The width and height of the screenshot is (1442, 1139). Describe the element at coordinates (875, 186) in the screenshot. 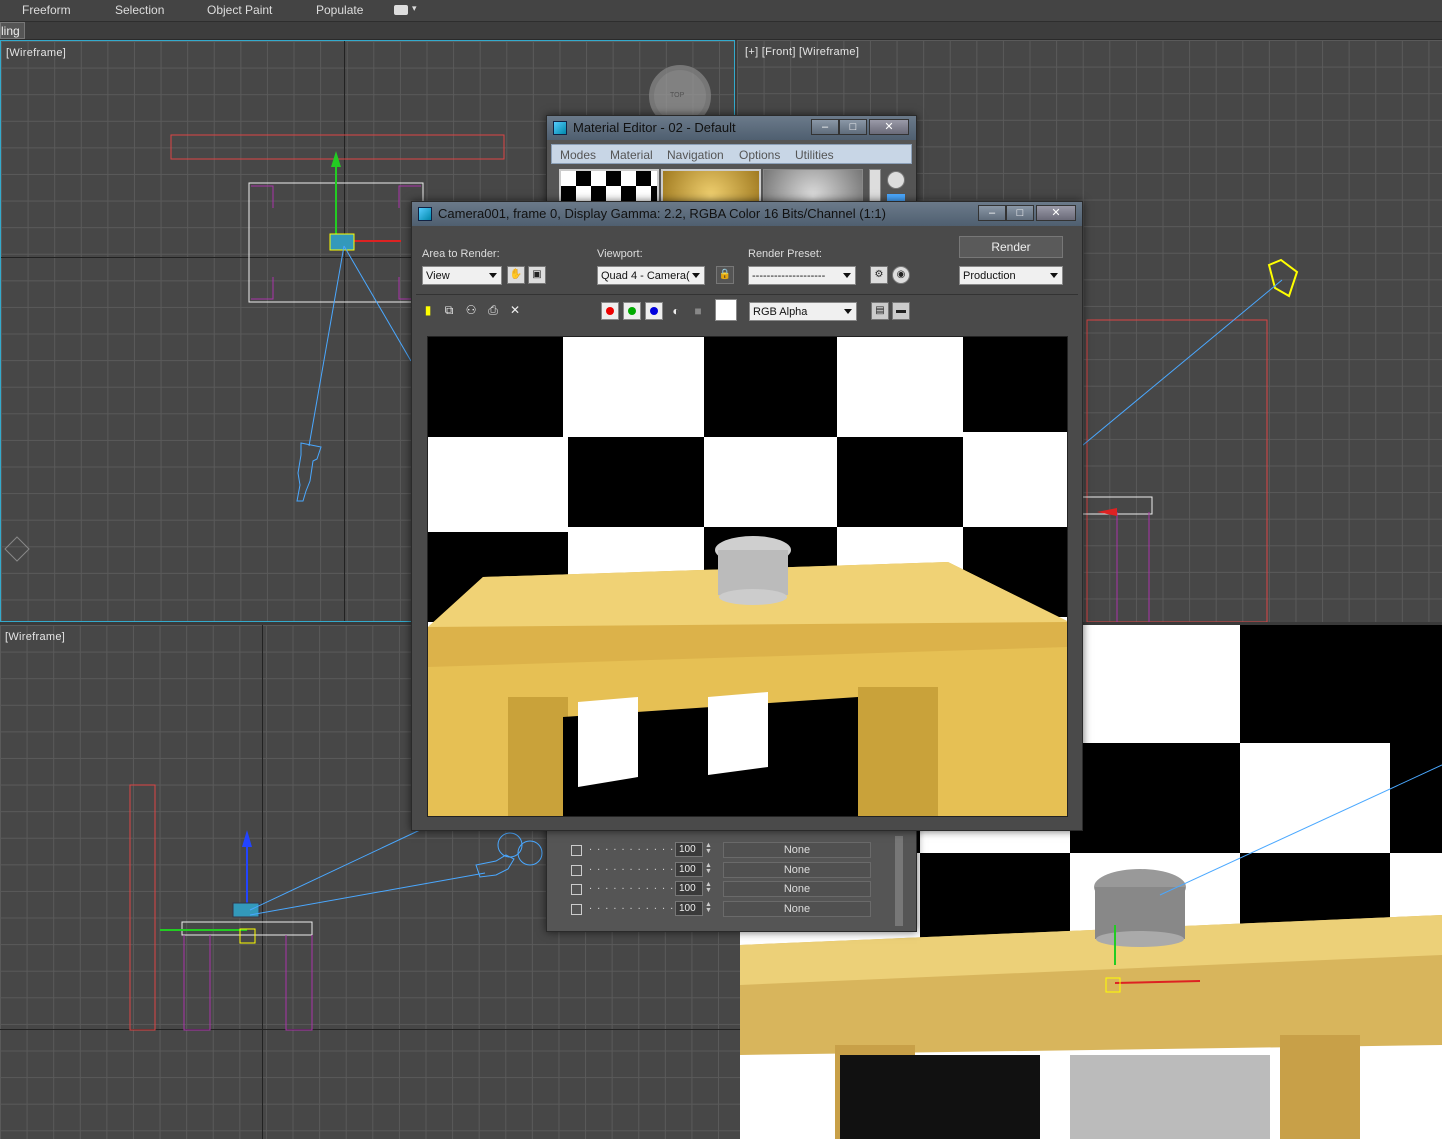

I see `slot-scrollbar` at that location.